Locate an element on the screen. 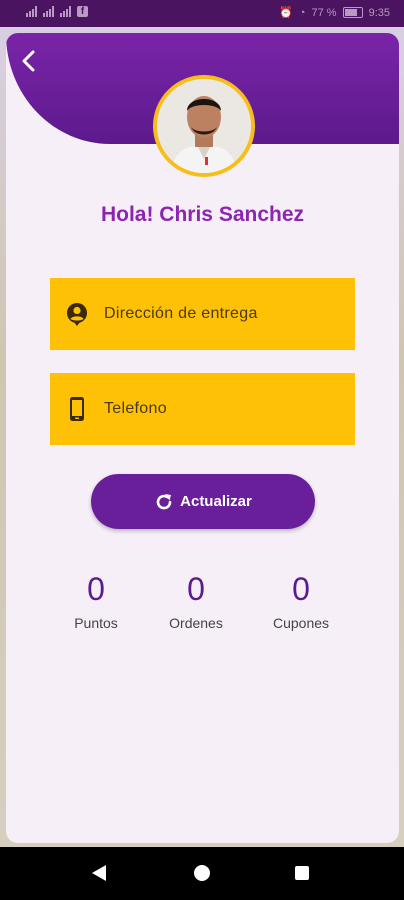  phone-label: Telefono is located at coordinates (135, 408).